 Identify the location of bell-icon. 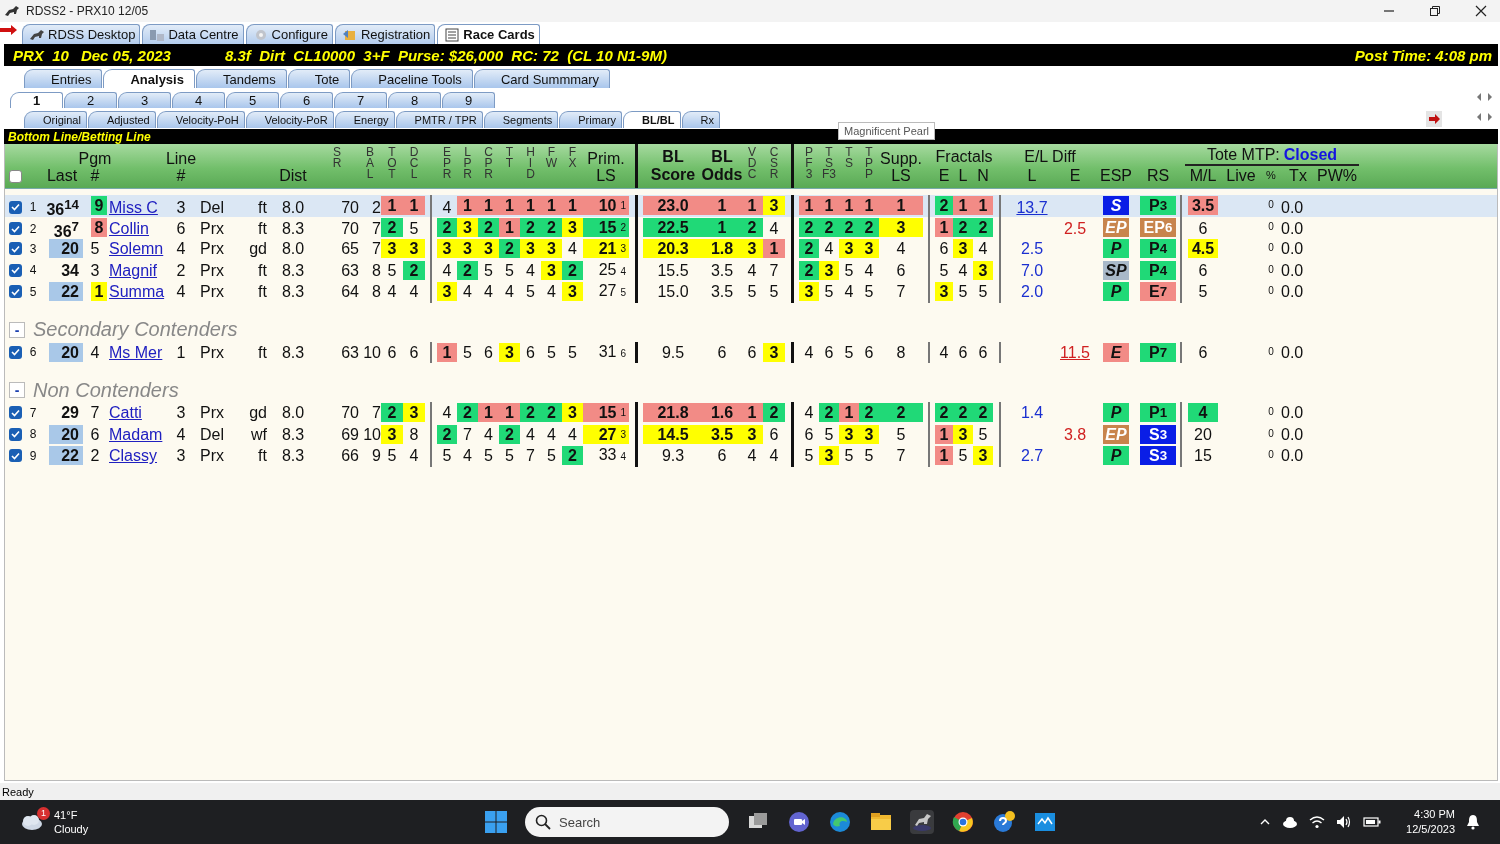
(1473, 822).